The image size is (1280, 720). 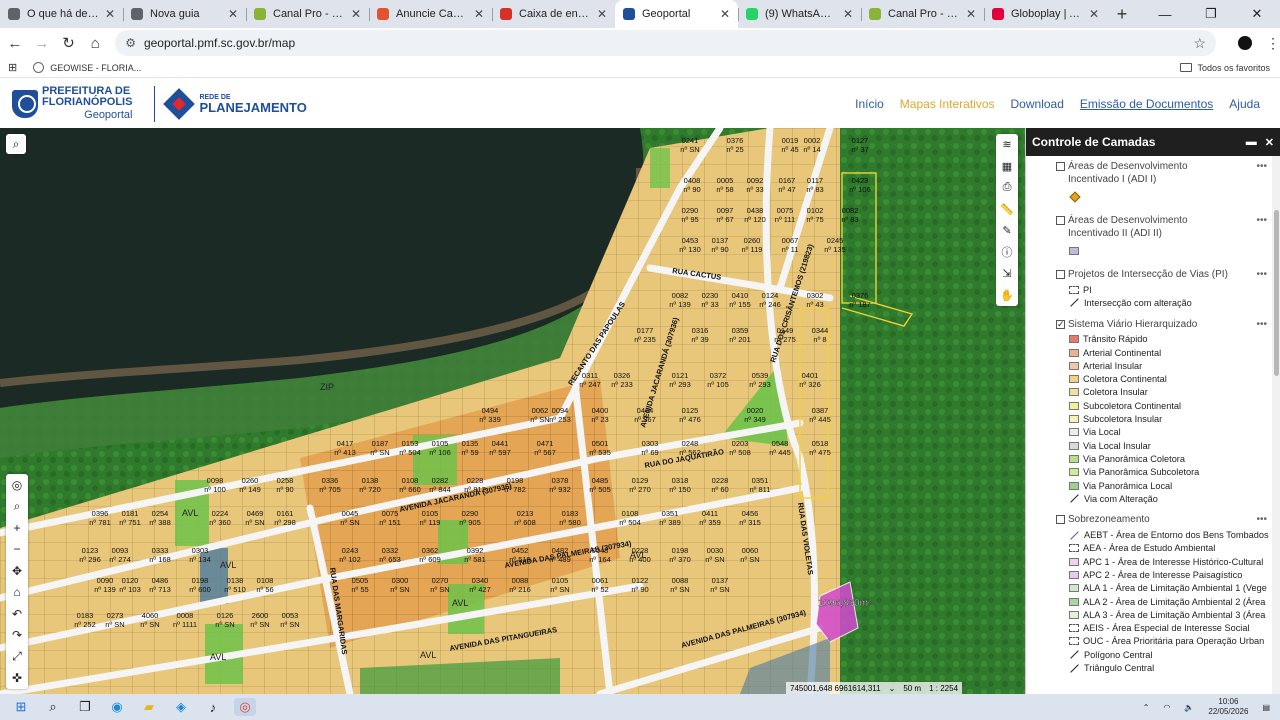 What do you see at coordinates (53, 707) in the screenshot?
I see `search-icon: ⌕` at bounding box center [53, 707].